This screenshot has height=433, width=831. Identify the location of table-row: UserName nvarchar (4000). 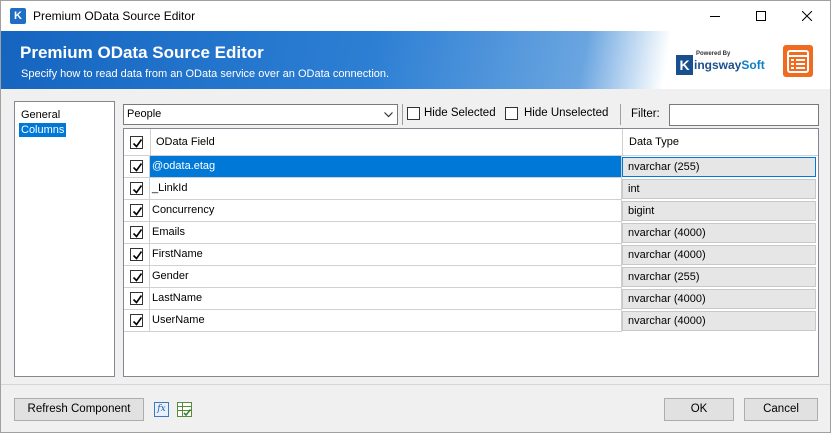
(471, 321).